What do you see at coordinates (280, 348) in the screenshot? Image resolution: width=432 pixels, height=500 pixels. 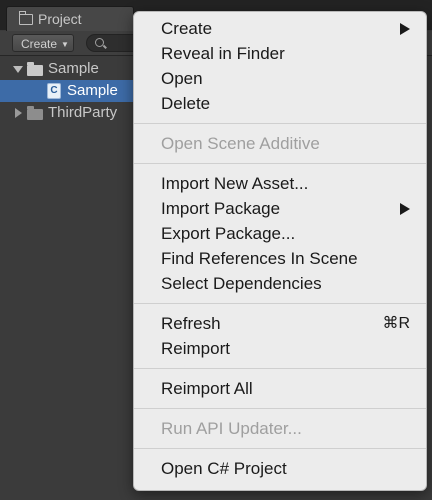 I see `menu-item-reimport: Reimport` at bounding box center [280, 348].